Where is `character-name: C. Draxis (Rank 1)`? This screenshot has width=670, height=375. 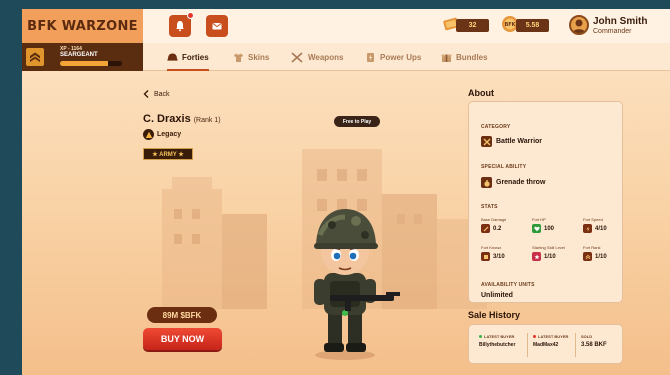 character-name: C. Draxis (Rank 1) is located at coordinates (182, 119).